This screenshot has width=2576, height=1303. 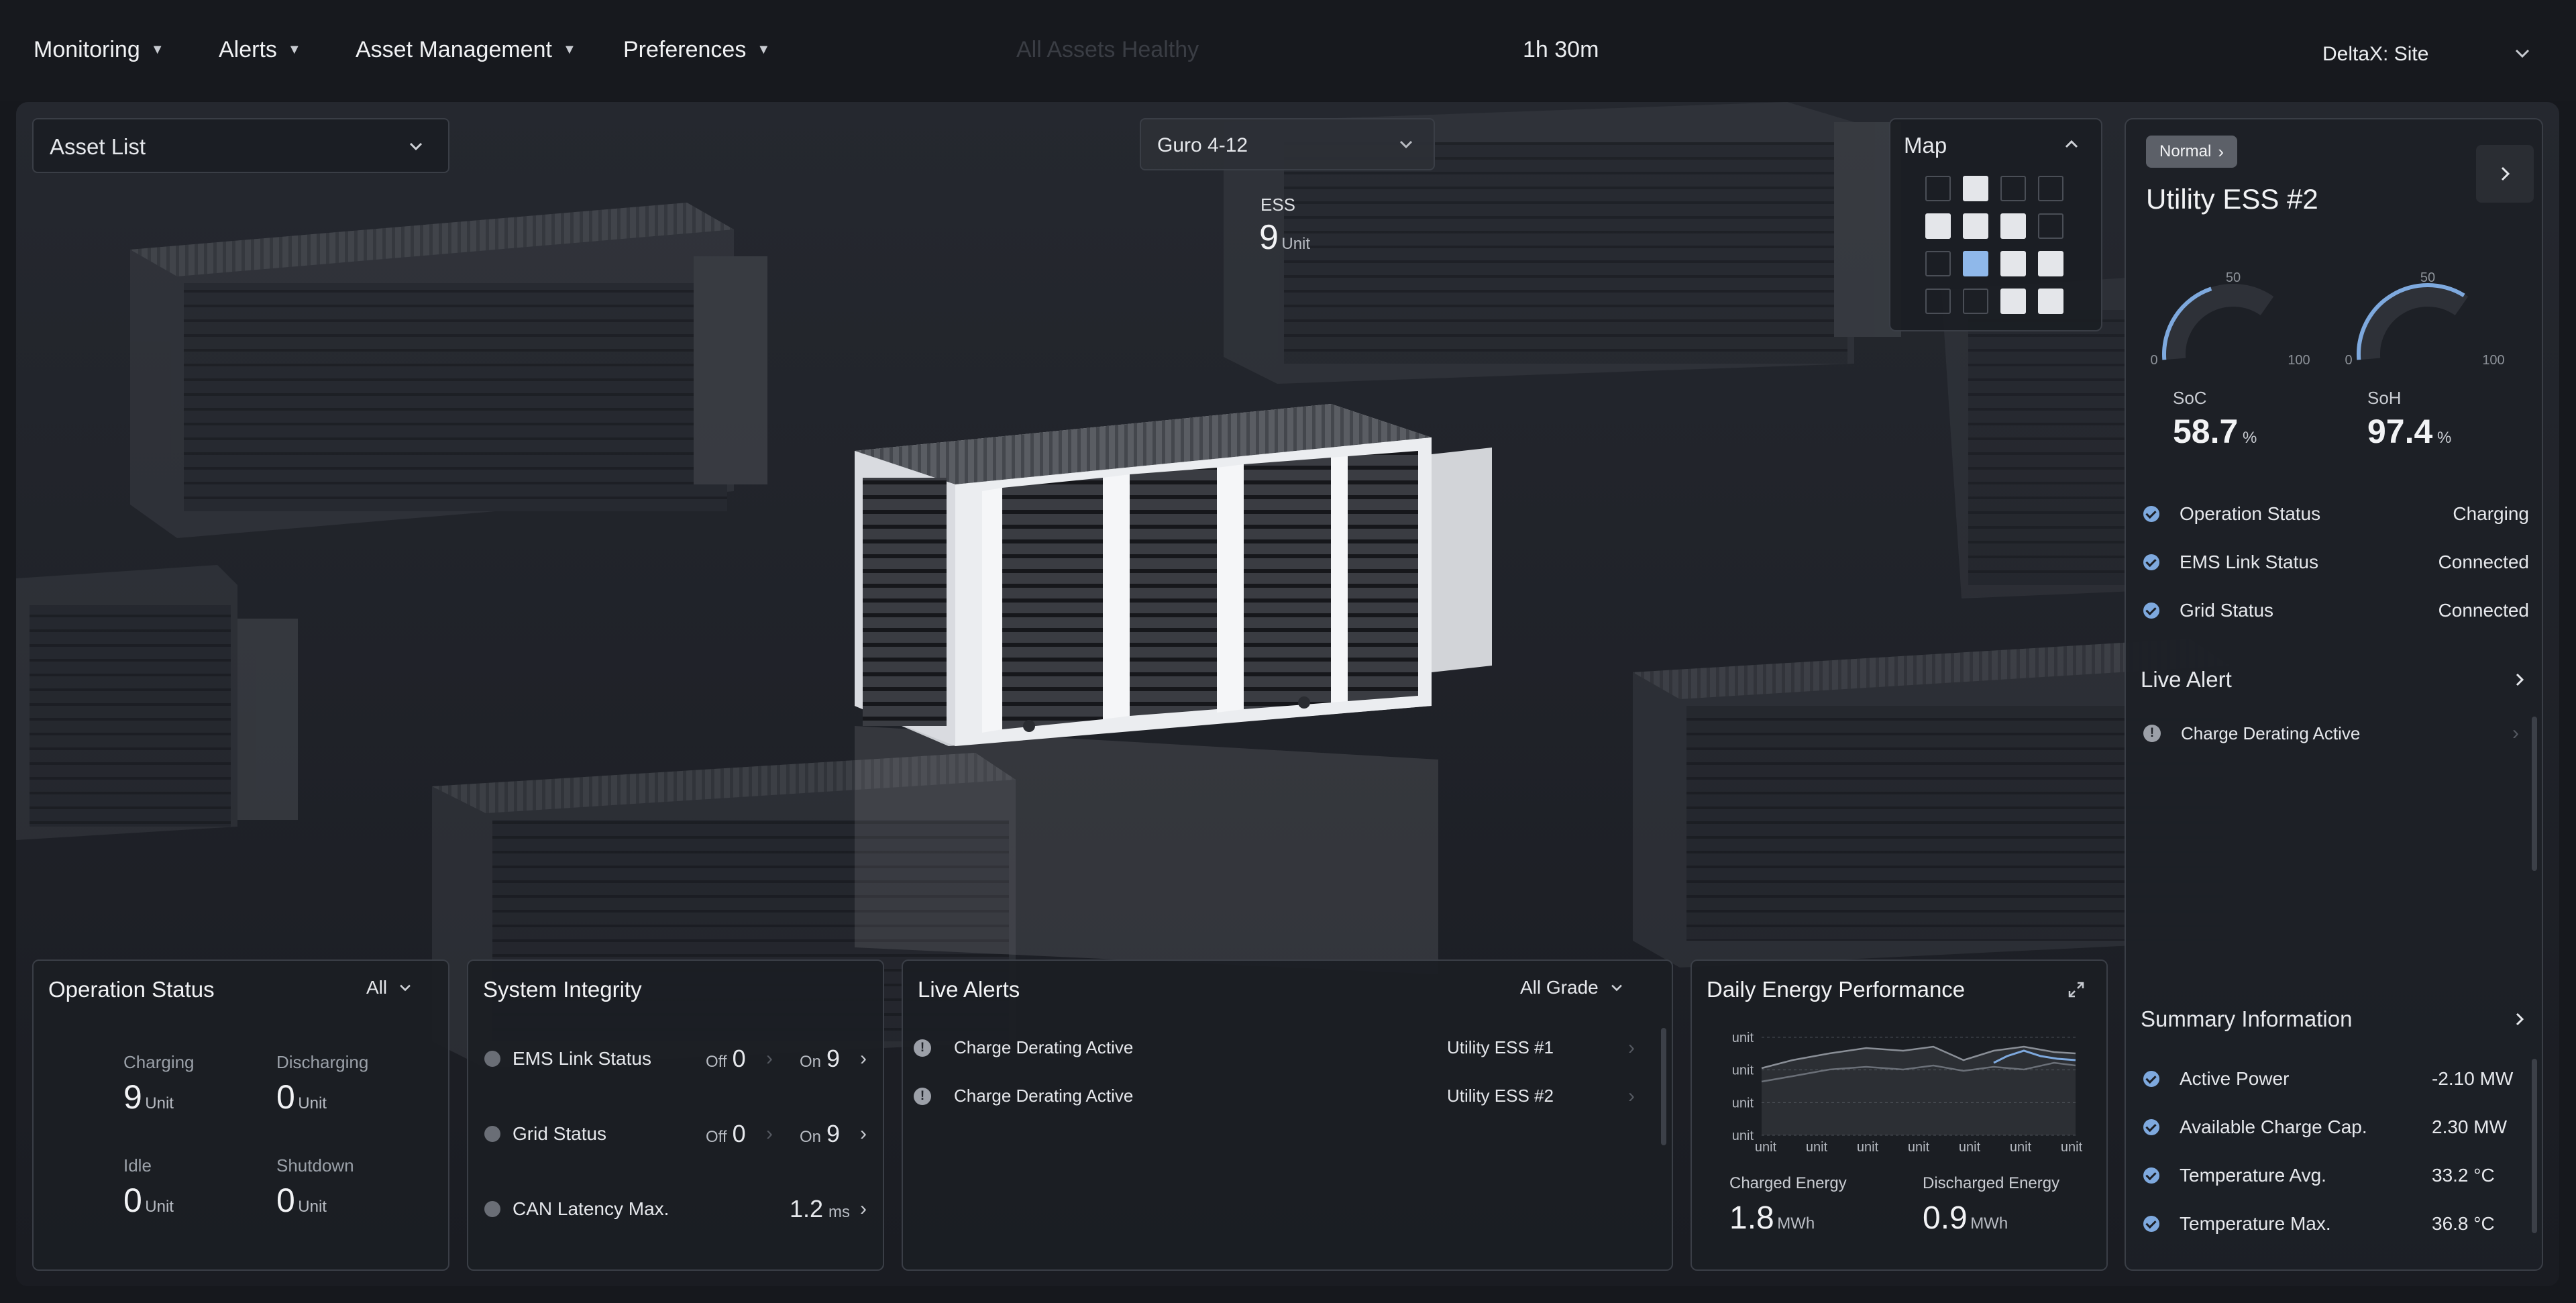 I want to click on op-shutdown: 0 Unit, so click(x=301, y=1200).